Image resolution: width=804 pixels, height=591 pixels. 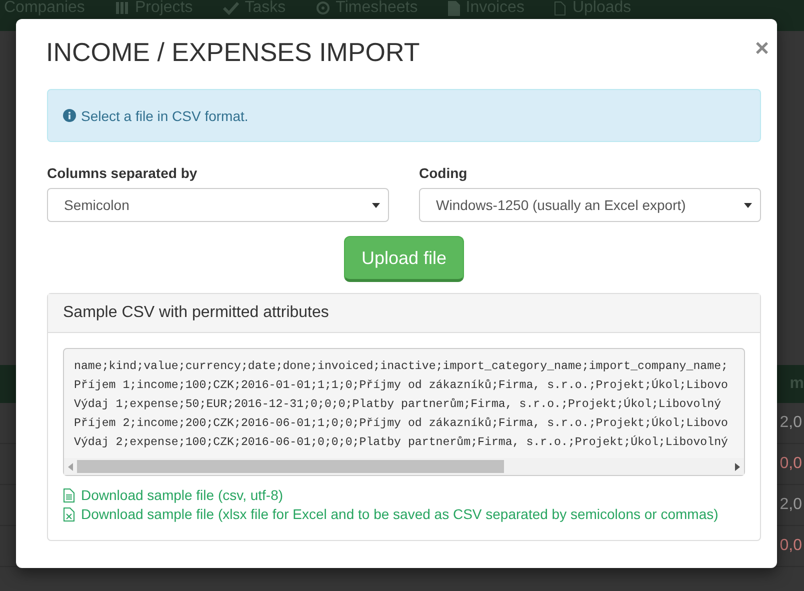 What do you see at coordinates (218, 205) in the screenshot?
I see `select-field: Semicolon` at bounding box center [218, 205].